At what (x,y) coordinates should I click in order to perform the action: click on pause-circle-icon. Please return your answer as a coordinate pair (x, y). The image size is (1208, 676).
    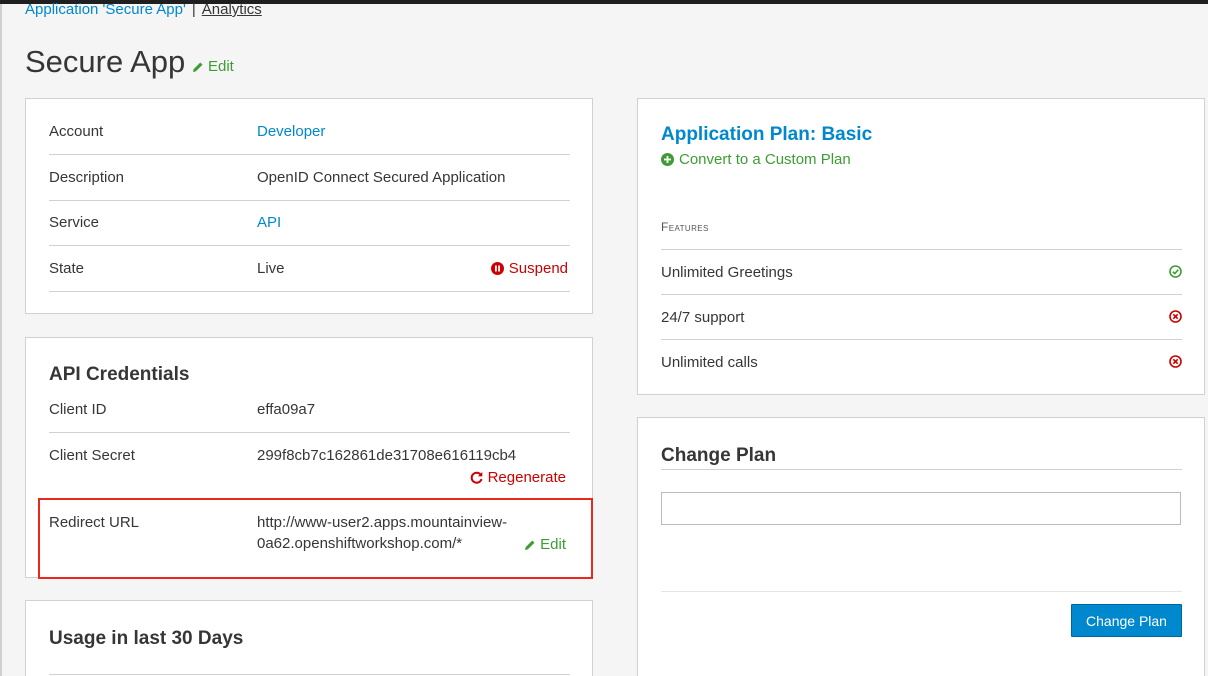
    Looking at the image, I should click on (497, 268).